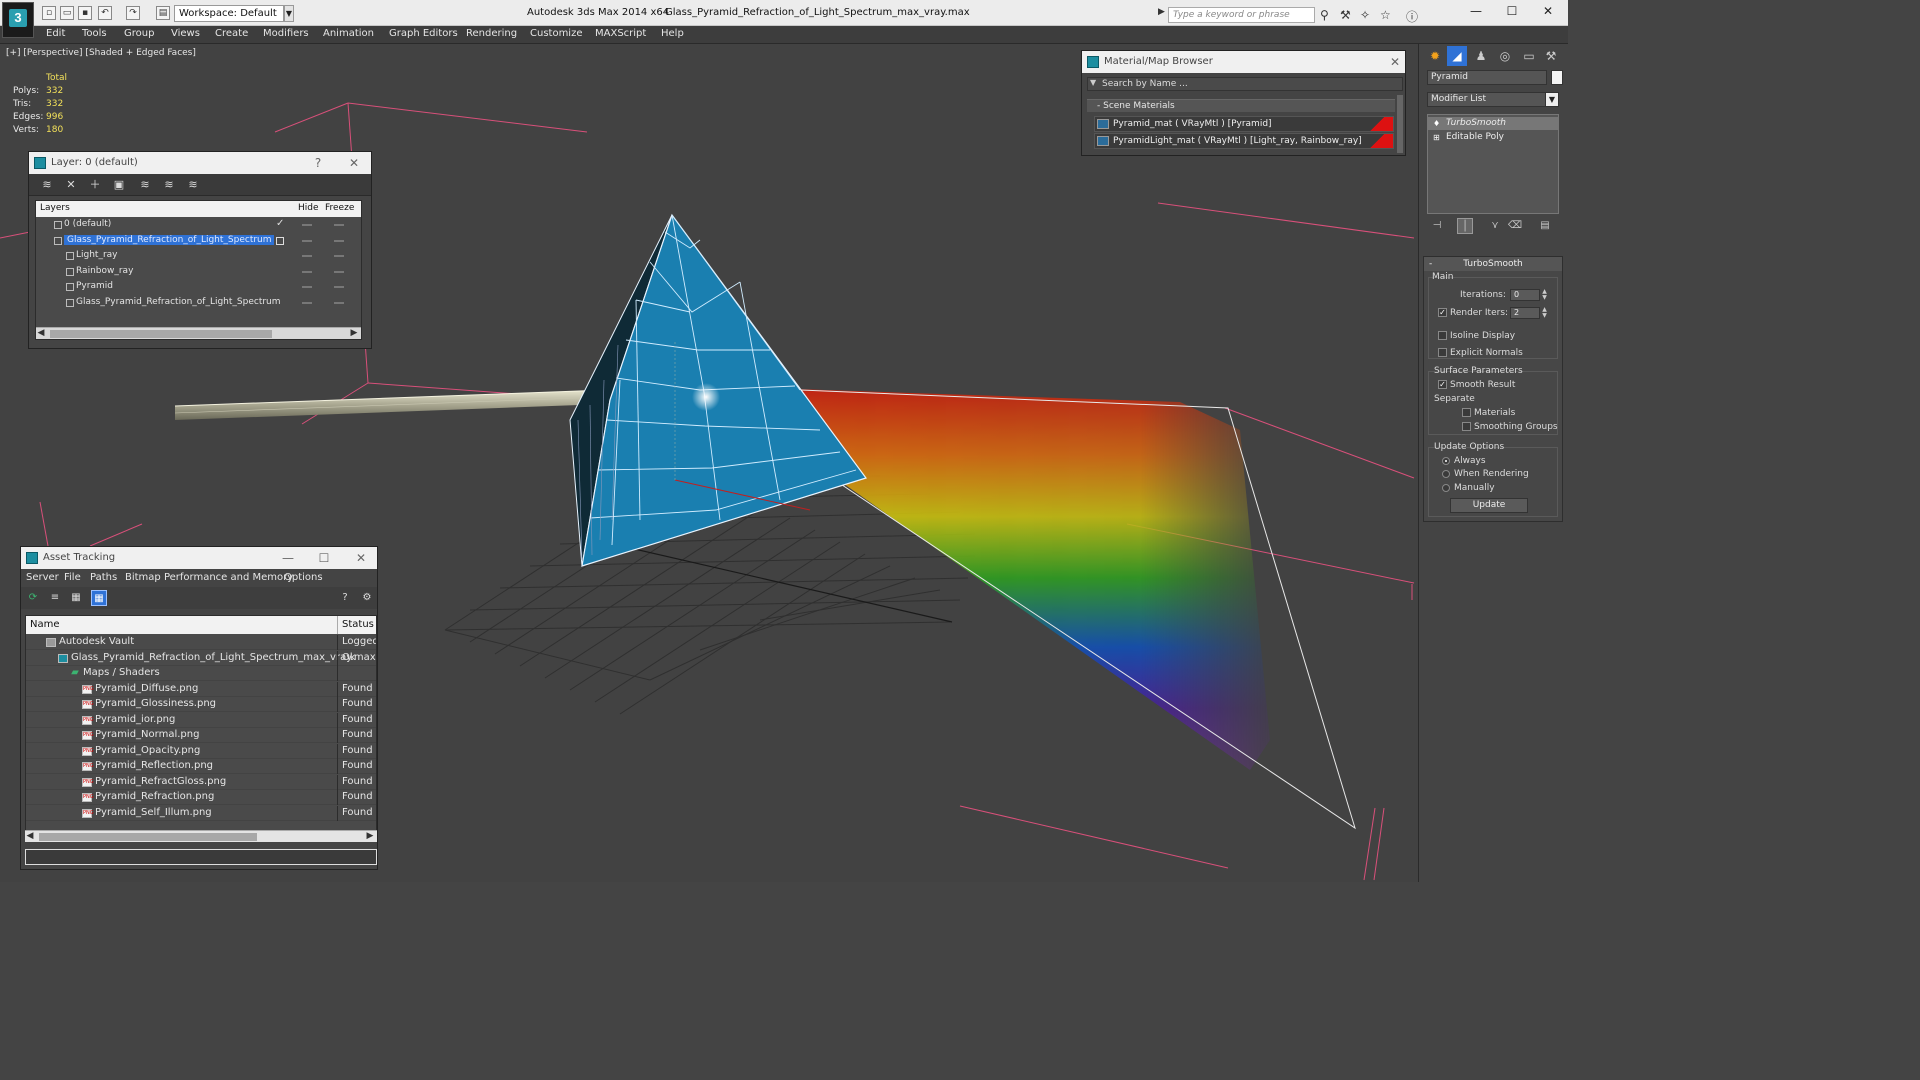 This screenshot has width=1920, height=1080. What do you see at coordinates (1457, 56) in the screenshot?
I see `modify-tab-icon: ◢` at bounding box center [1457, 56].